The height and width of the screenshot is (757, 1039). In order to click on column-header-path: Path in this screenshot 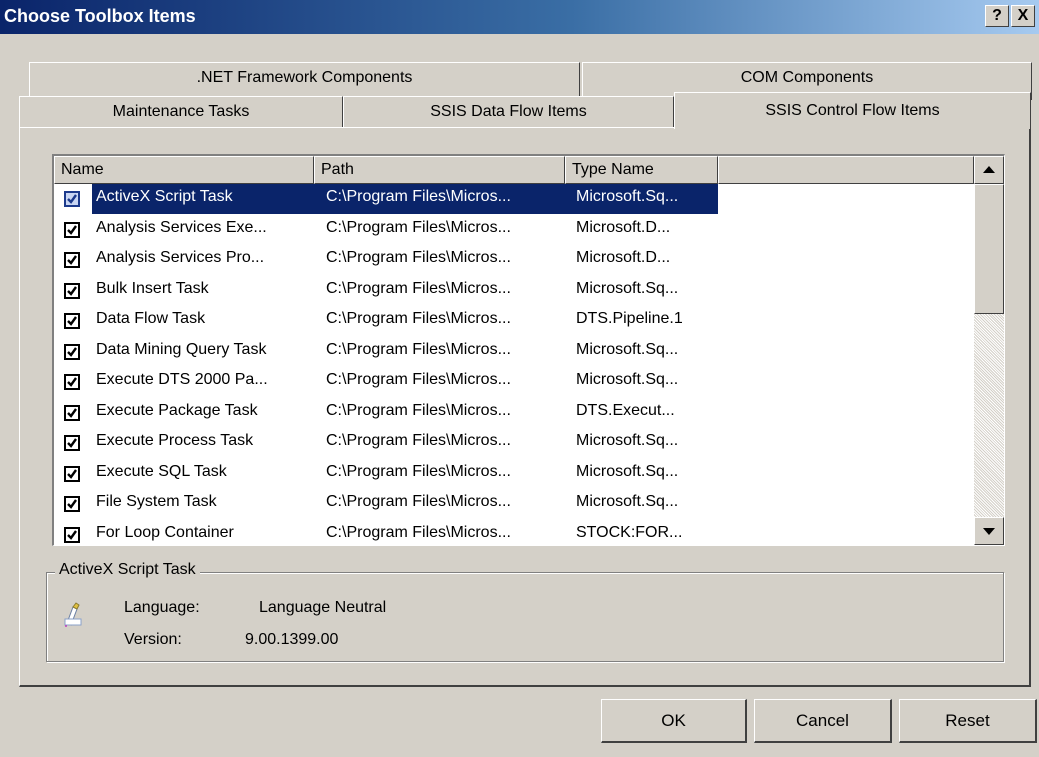, I will do `click(439, 170)`.